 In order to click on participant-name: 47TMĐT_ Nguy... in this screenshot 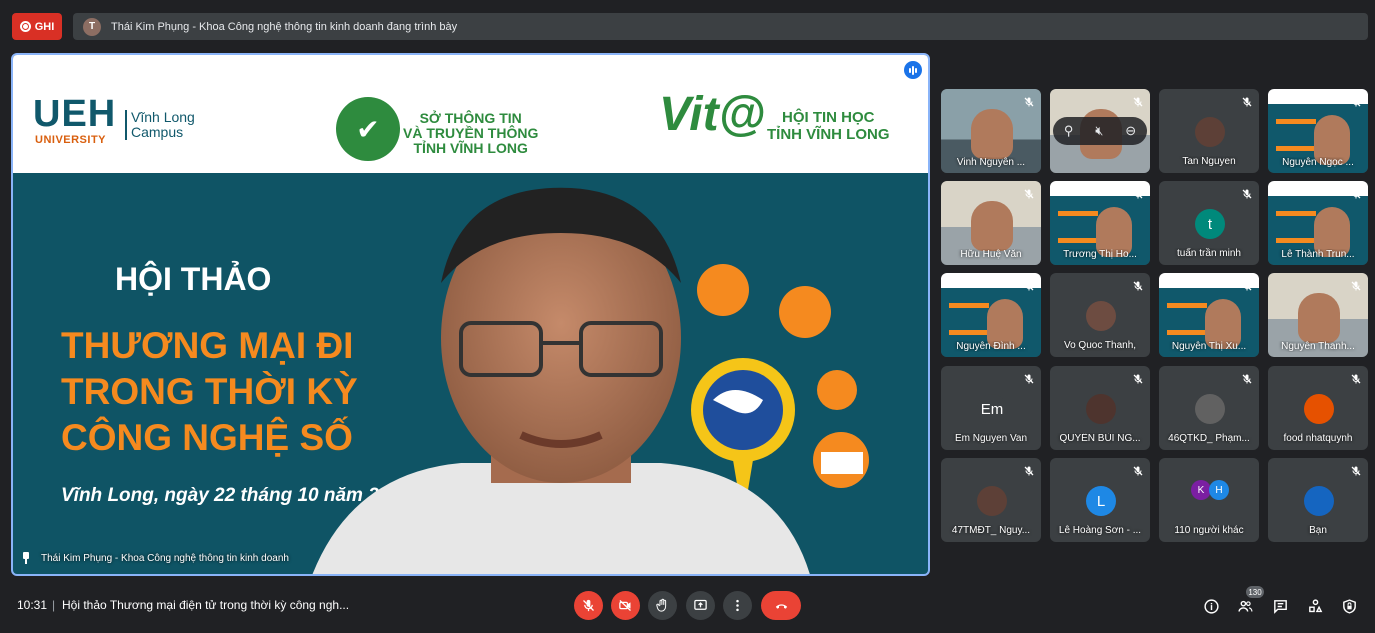, I will do `click(991, 530)`.